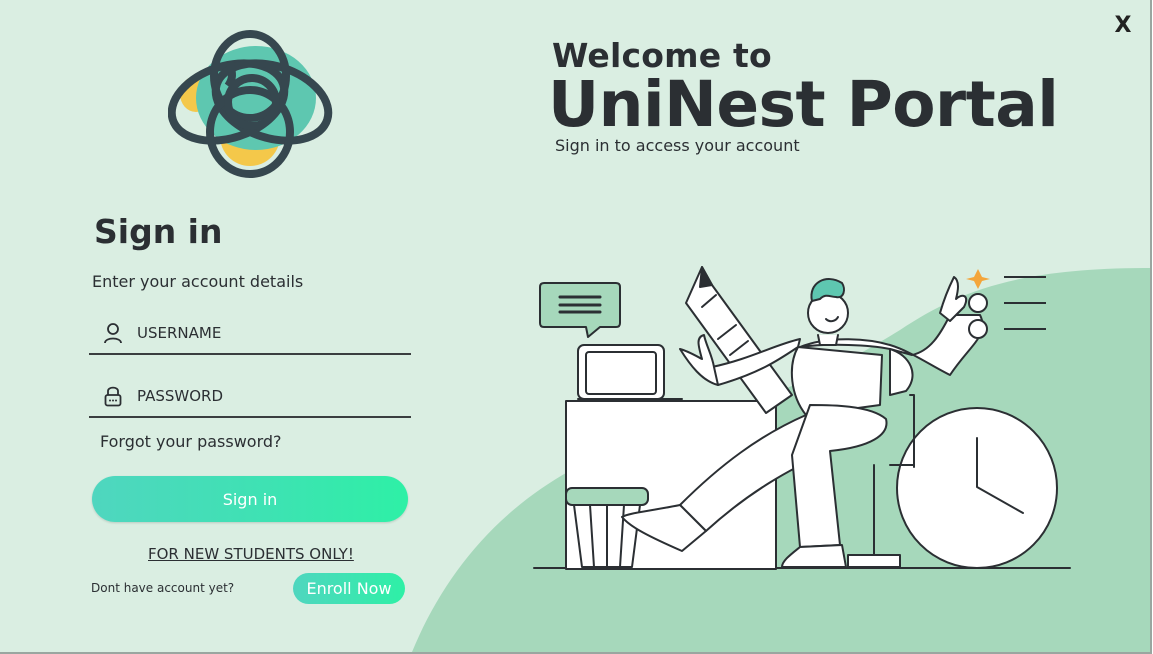  I want to click on portal-tagline: Sign in to access your account, so click(677, 145).